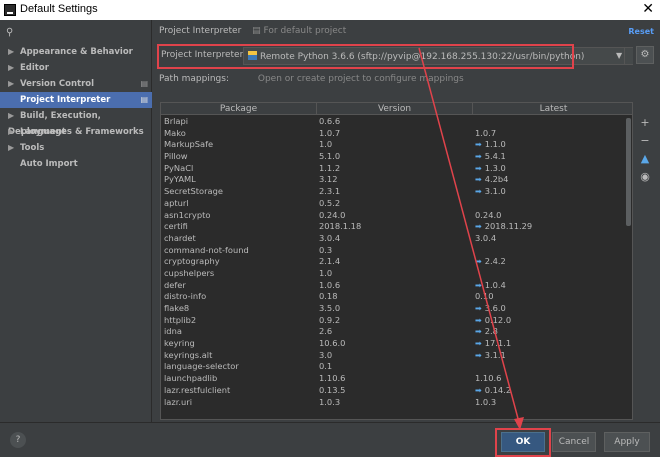 The image size is (660, 457). Describe the element at coordinates (328, 297) in the screenshot. I see `version-cell: 0.18` at that location.